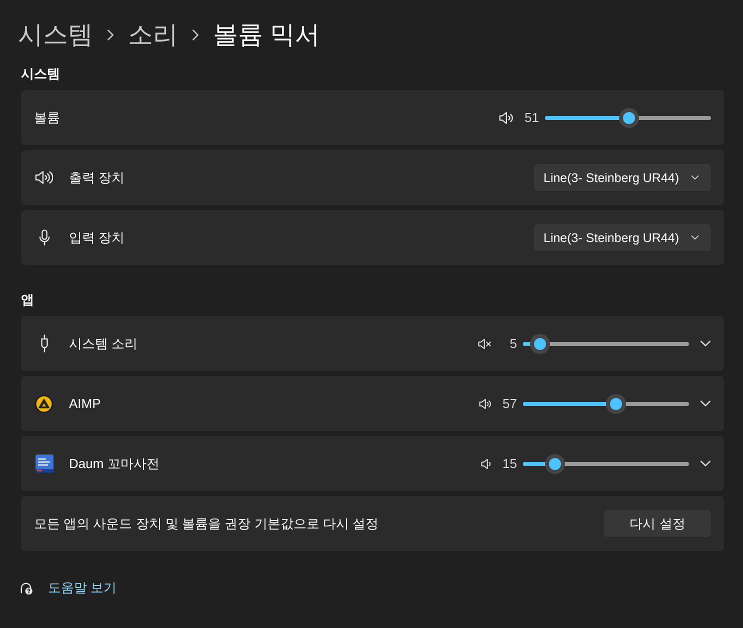 The image size is (743, 628). What do you see at coordinates (372, 403) in the screenshot?
I see `app-card: AIMP 57` at bounding box center [372, 403].